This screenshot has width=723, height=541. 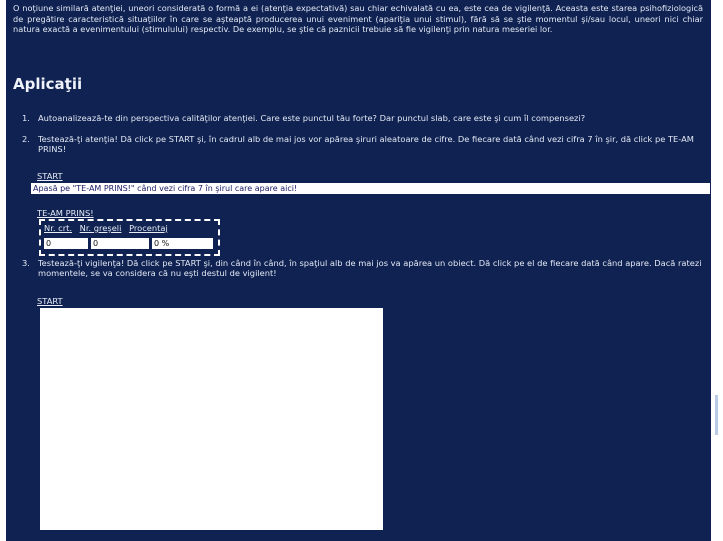 I want to click on score-panel: Nr. crt. Nr. greşeli Procentaj 0 0 0 %, so click(x=129, y=237).